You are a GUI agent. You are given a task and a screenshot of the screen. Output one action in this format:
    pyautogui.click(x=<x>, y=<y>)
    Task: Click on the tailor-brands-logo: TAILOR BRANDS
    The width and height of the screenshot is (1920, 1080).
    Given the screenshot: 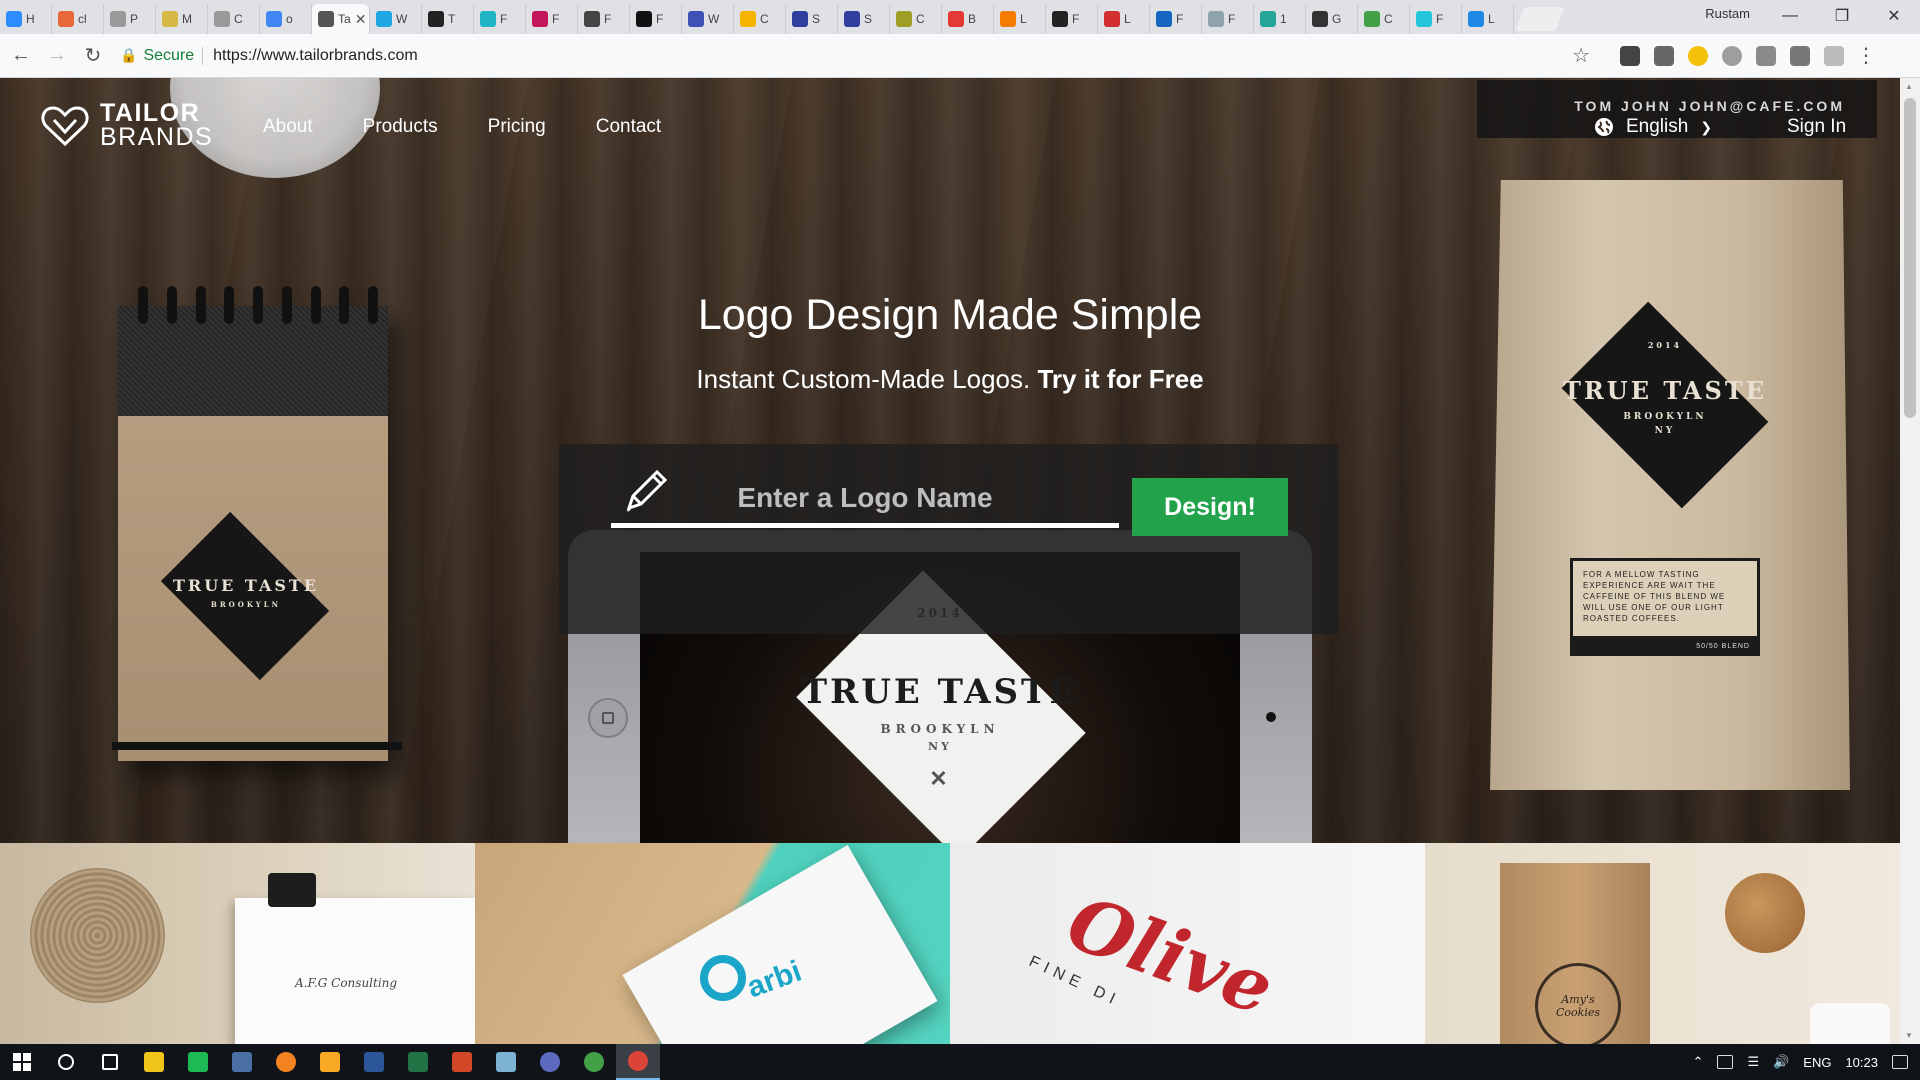 What is the action you would take?
    pyautogui.click(x=126, y=125)
    